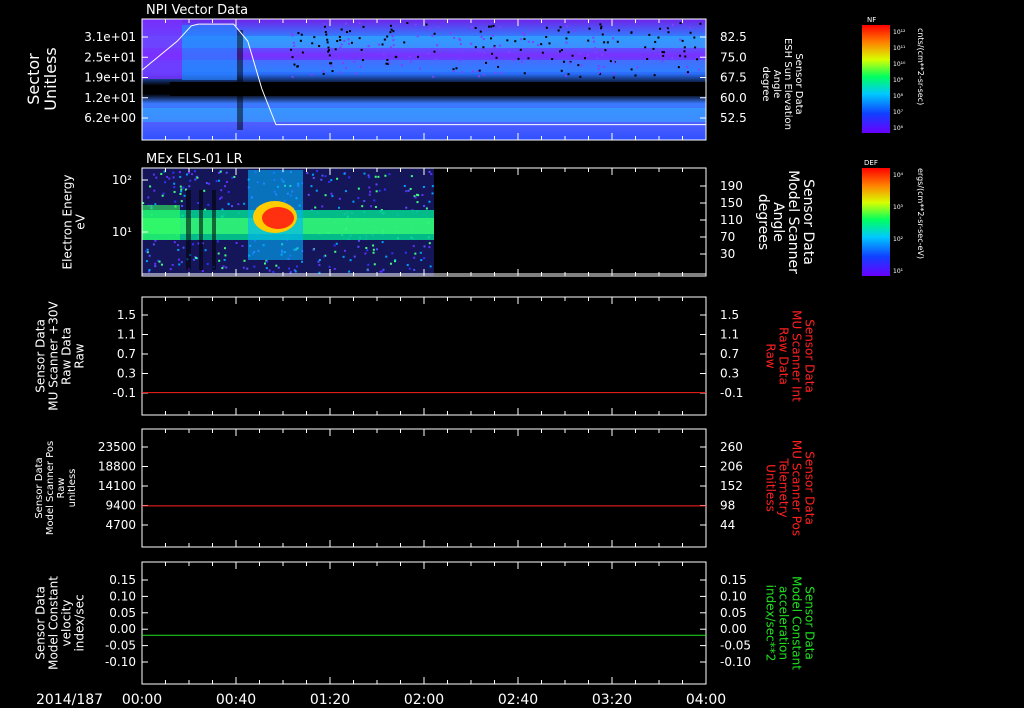 The height and width of the screenshot is (708, 1024). I want to click on colorbar-tick-label: 10⁶, so click(898, 128).